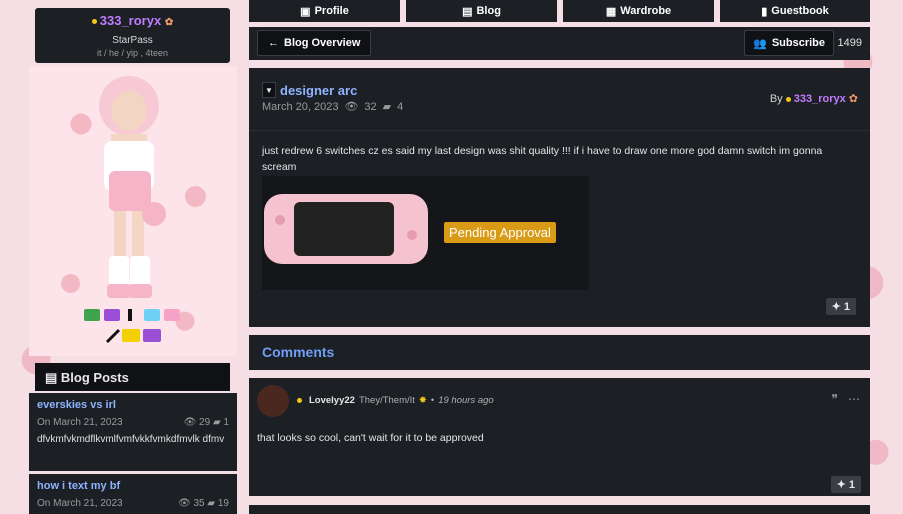 The height and width of the screenshot is (514, 903). Describe the element at coordinates (346, 229) in the screenshot. I see `switch-drawing` at that location.